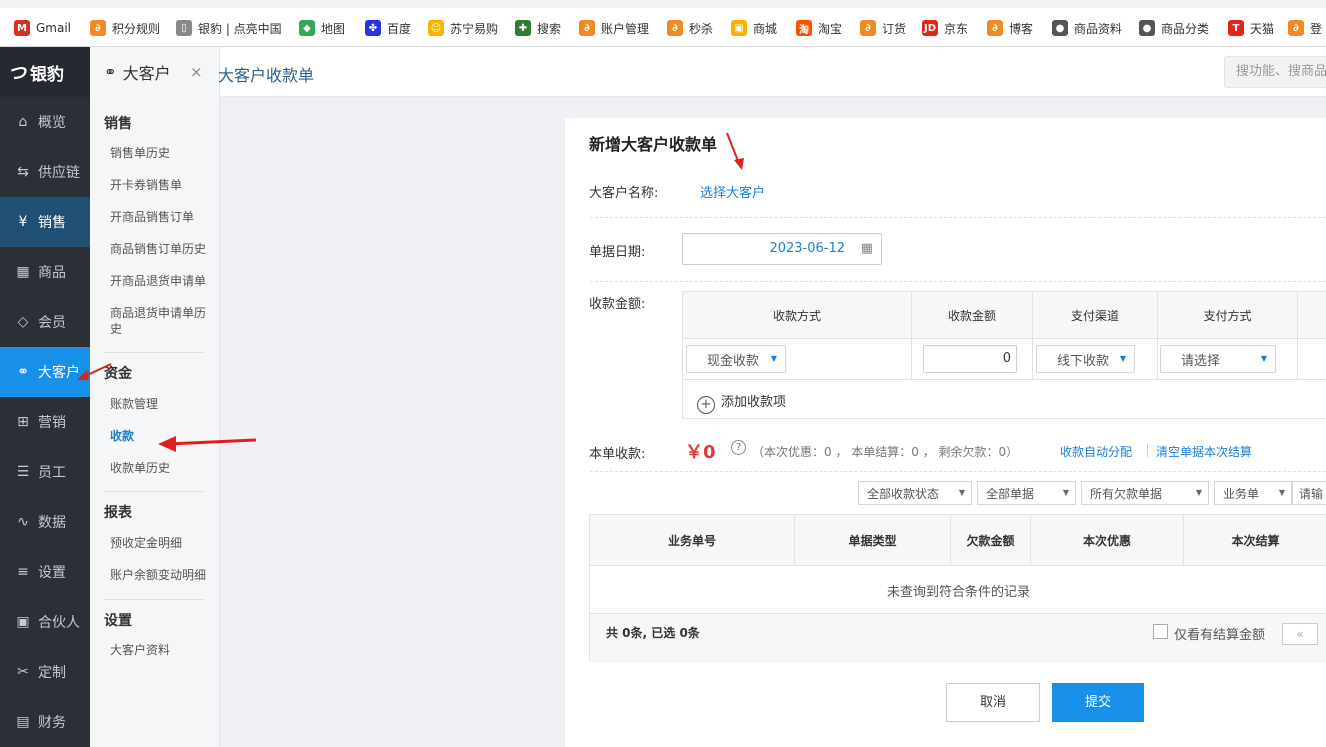 This screenshot has height=747, width=1326. Describe the element at coordinates (1026, 493) in the screenshot. I see `filter-bill-type: 全部单据 ▼` at that location.